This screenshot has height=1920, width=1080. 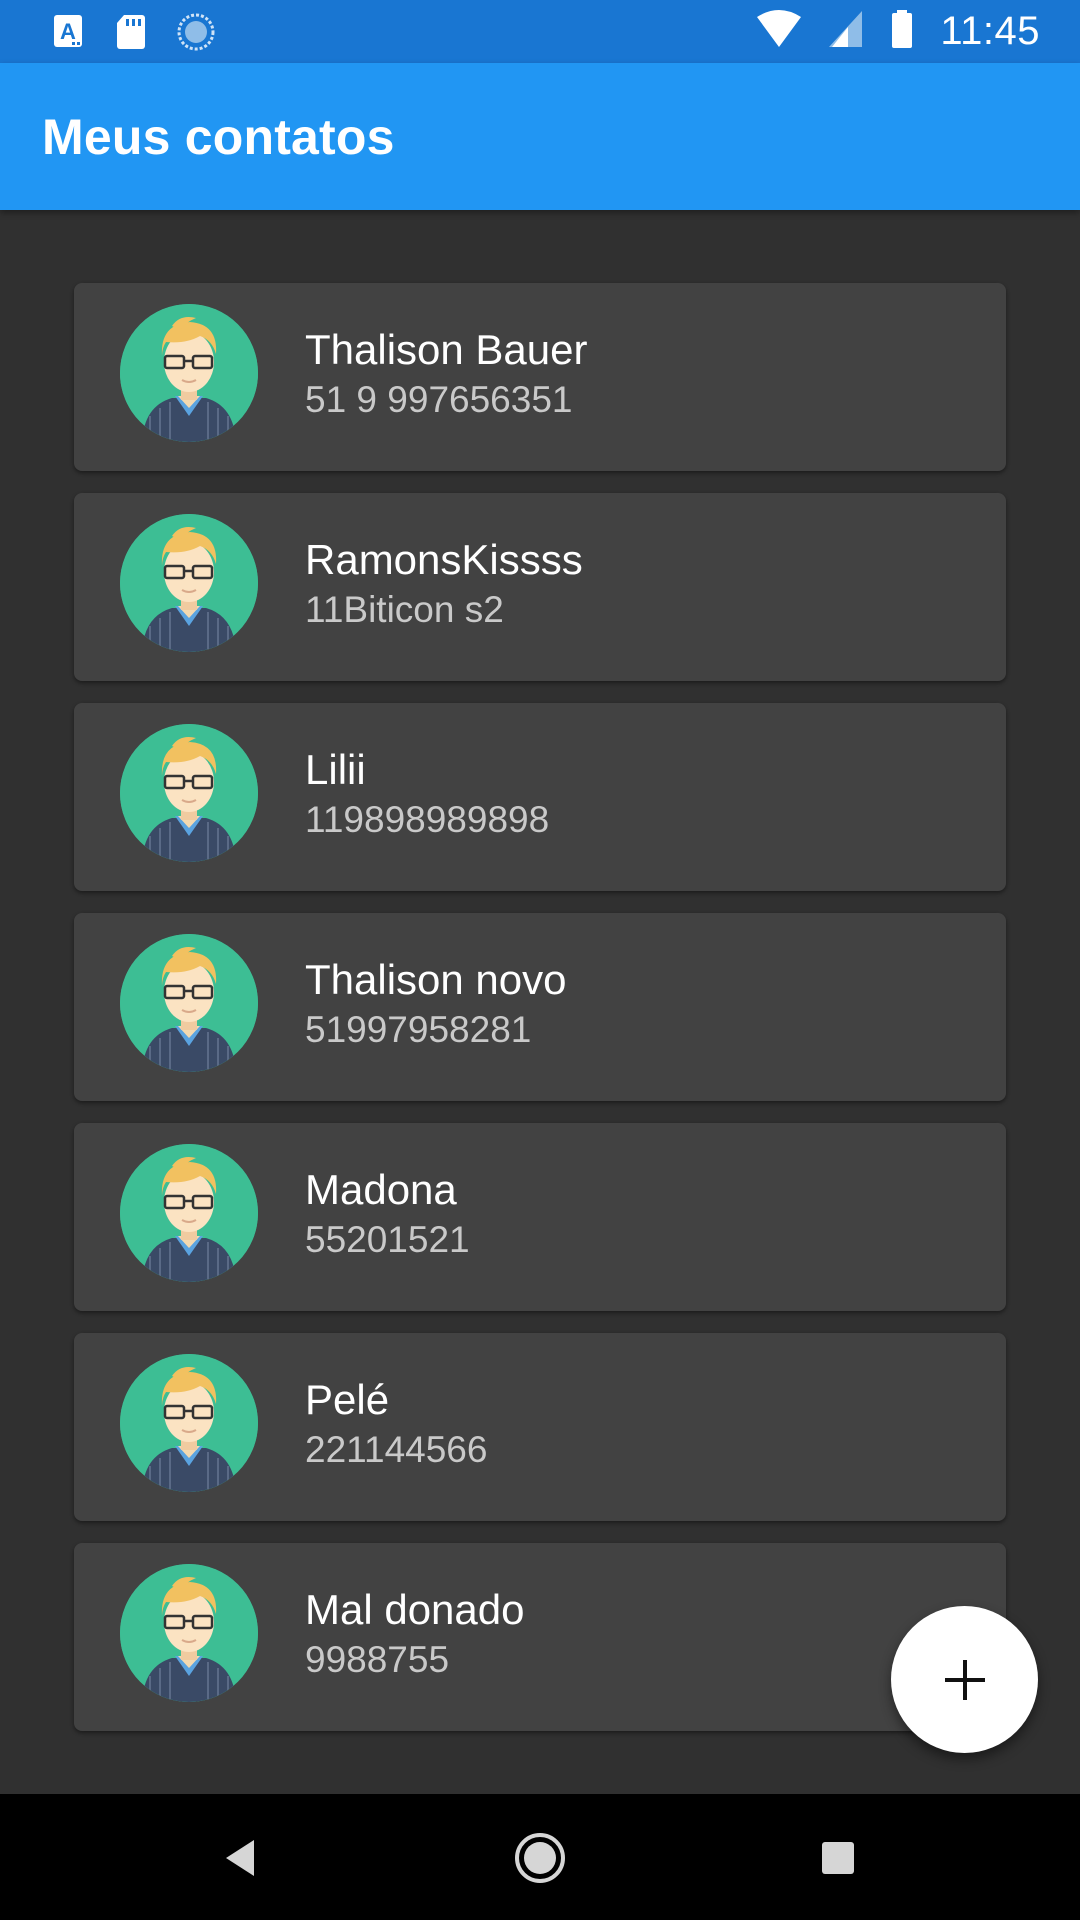 I want to click on navigation-bar, so click(x=540, y=1857).